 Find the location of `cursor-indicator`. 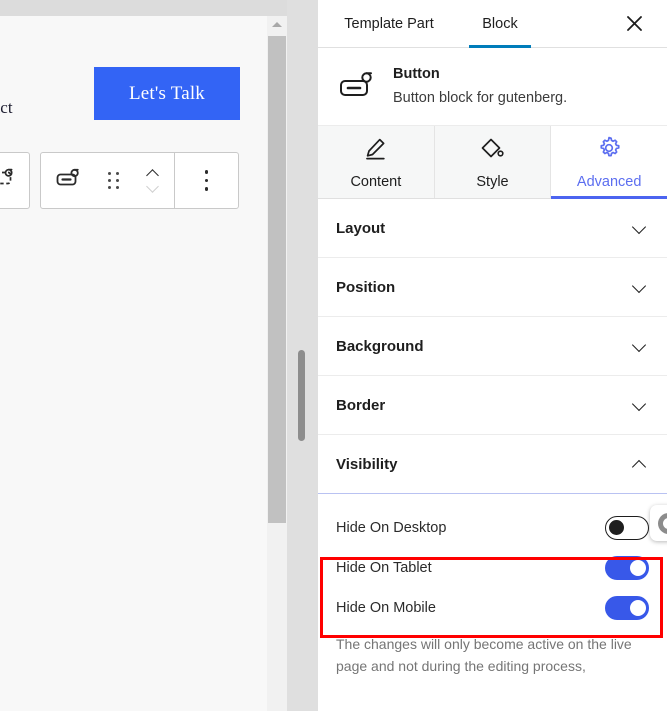

cursor-indicator is located at coordinates (658, 523).